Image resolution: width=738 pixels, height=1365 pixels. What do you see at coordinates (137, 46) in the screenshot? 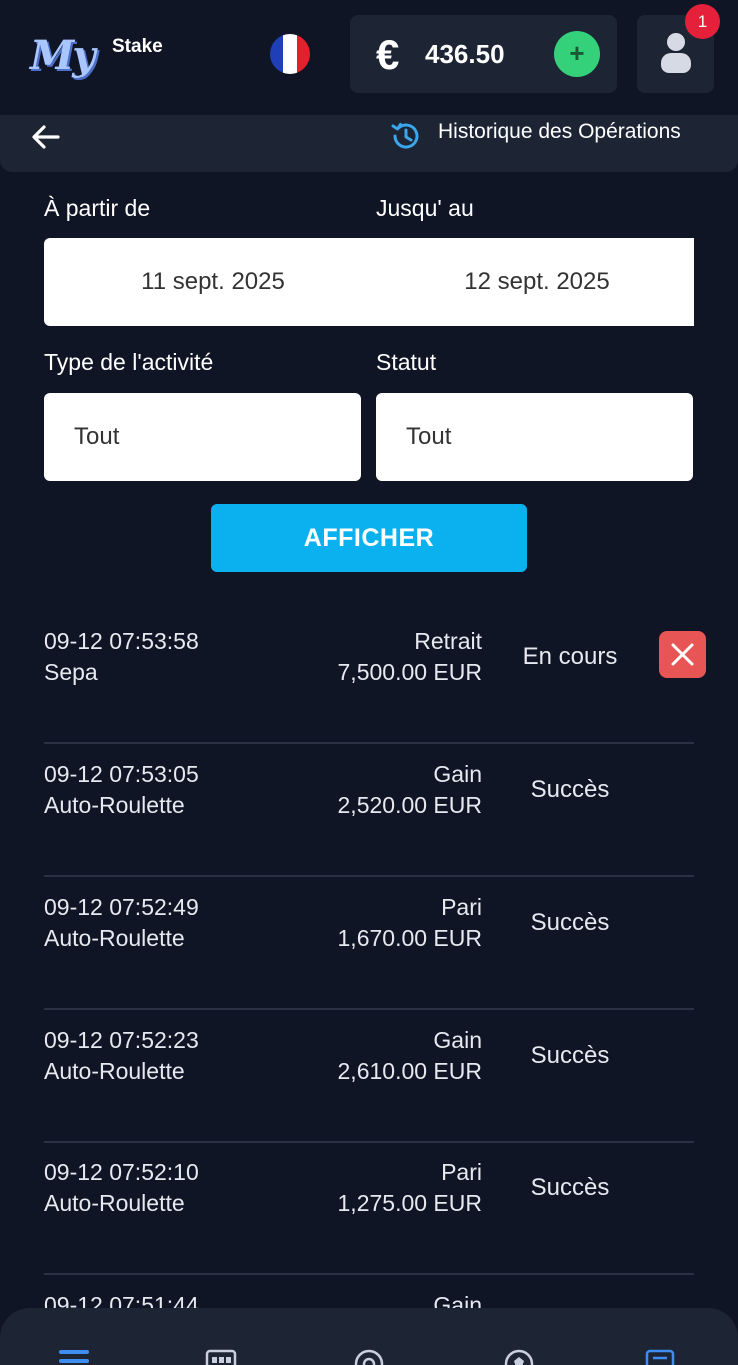
I see `logo-stake-text: Stake` at bounding box center [137, 46].